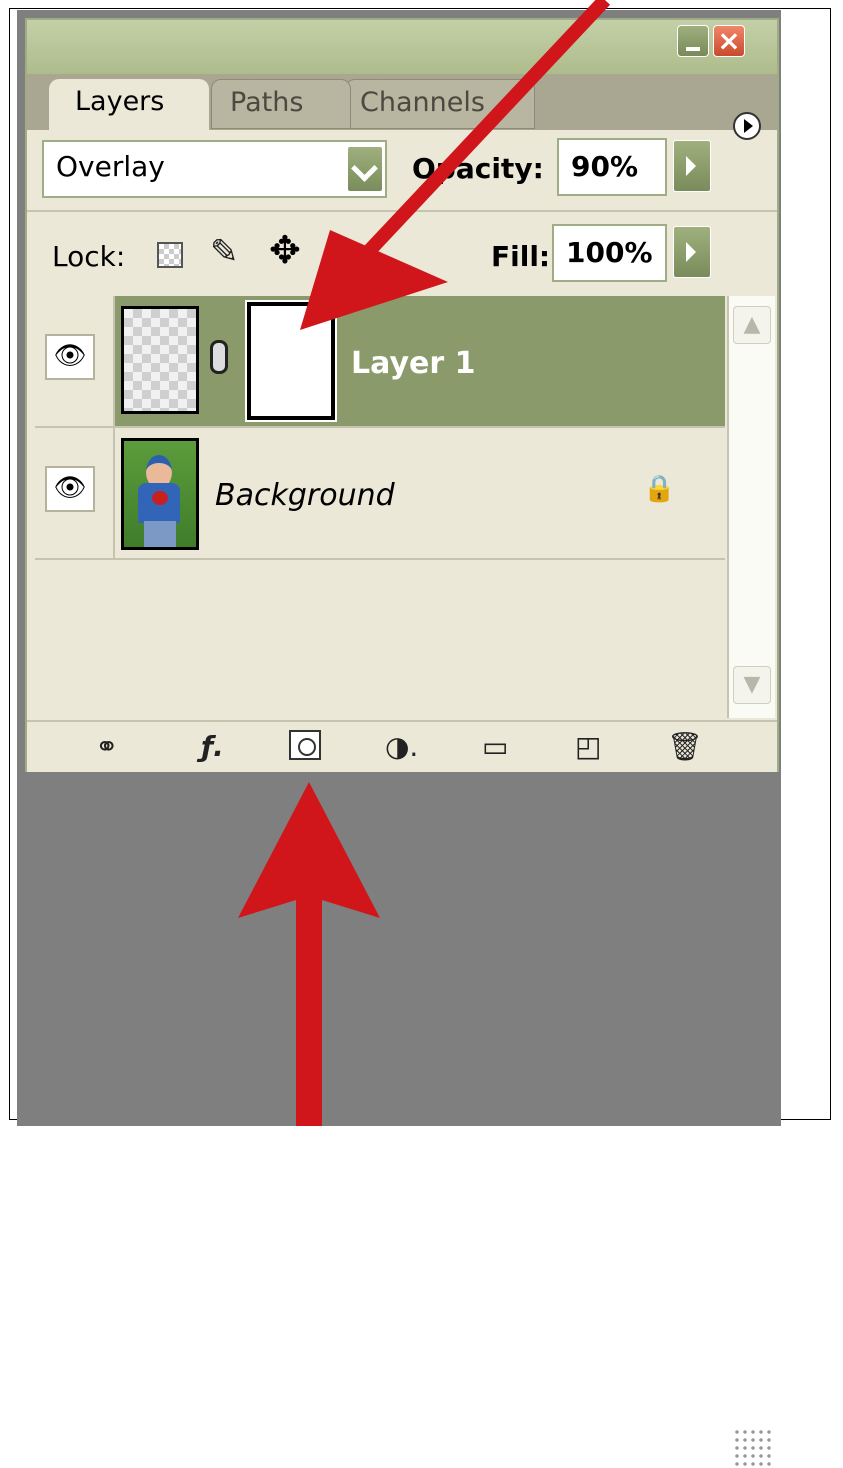 The image size is (843, 1468). What do you see at coordinates (170, 255) in the screenshot?
I see `lock-transparency-icon` at bounding box center [170, 255].